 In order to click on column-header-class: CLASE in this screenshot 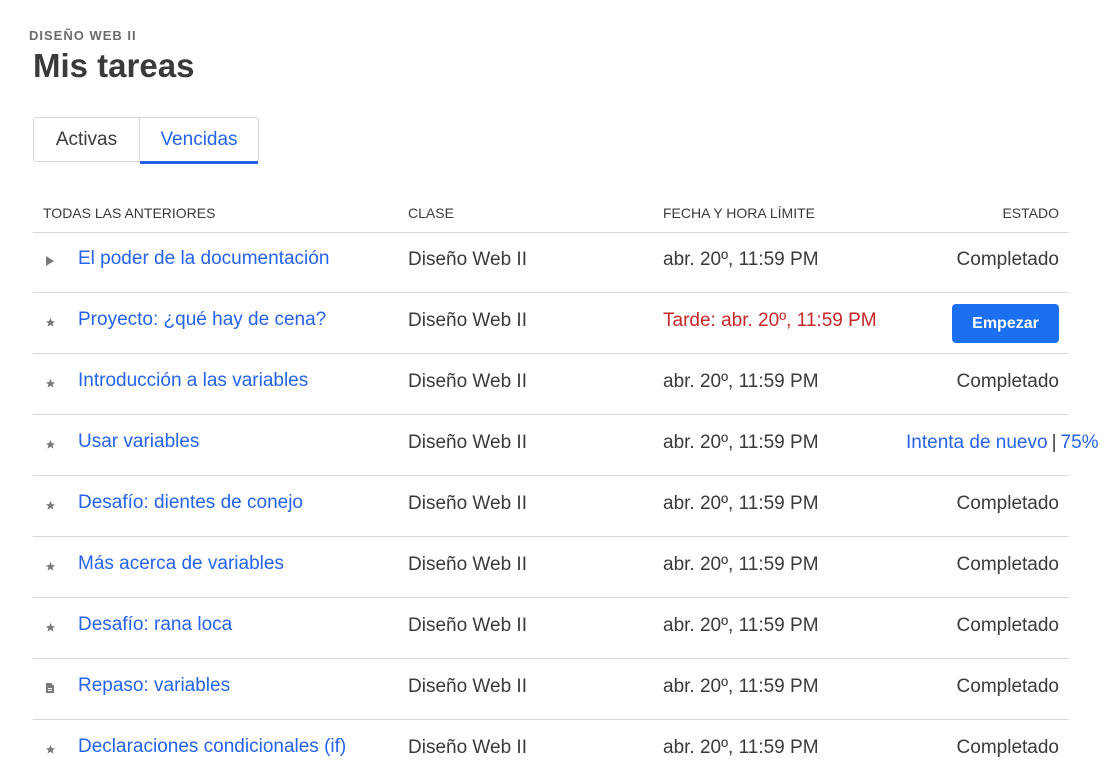, I will do `click(431, 213)`.